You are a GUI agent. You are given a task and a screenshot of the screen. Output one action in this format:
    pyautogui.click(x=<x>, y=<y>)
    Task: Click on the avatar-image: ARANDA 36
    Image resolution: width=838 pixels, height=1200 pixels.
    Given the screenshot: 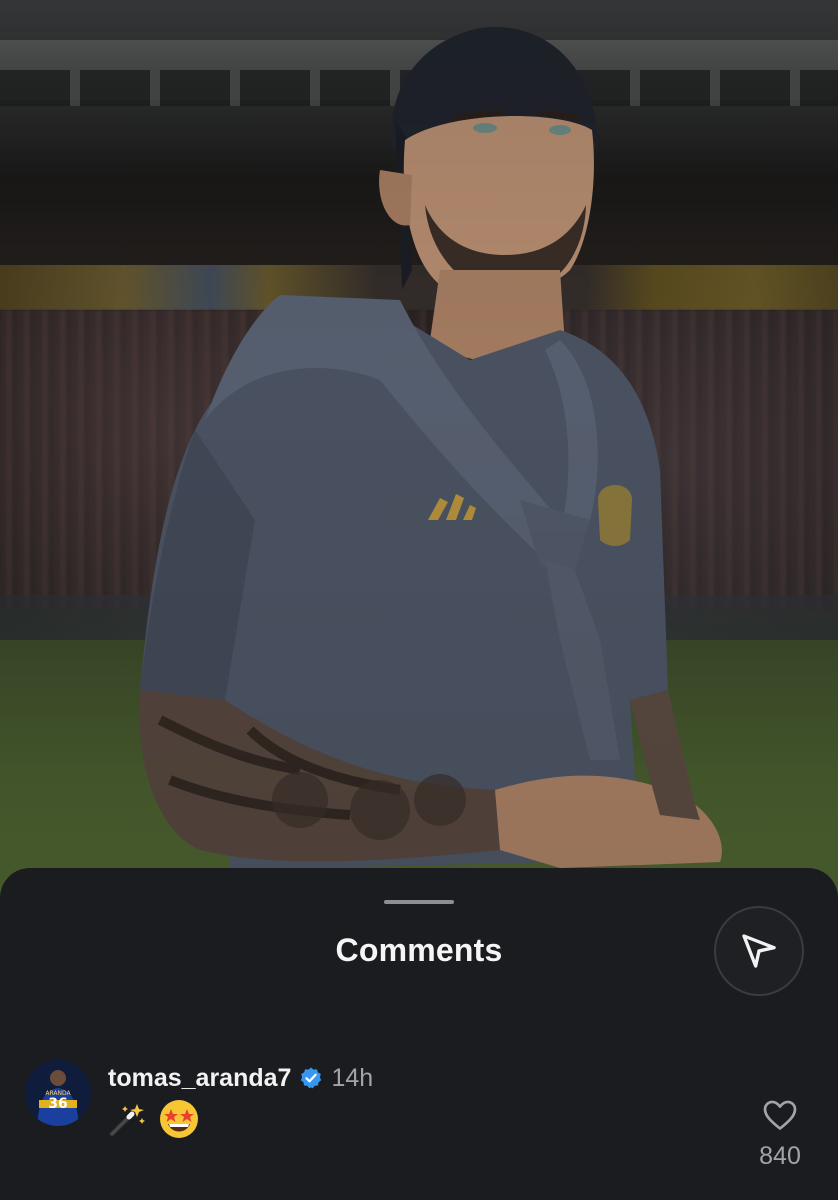 What is the action you would take?
    pyautogui.click(x=58, y=1093)
    